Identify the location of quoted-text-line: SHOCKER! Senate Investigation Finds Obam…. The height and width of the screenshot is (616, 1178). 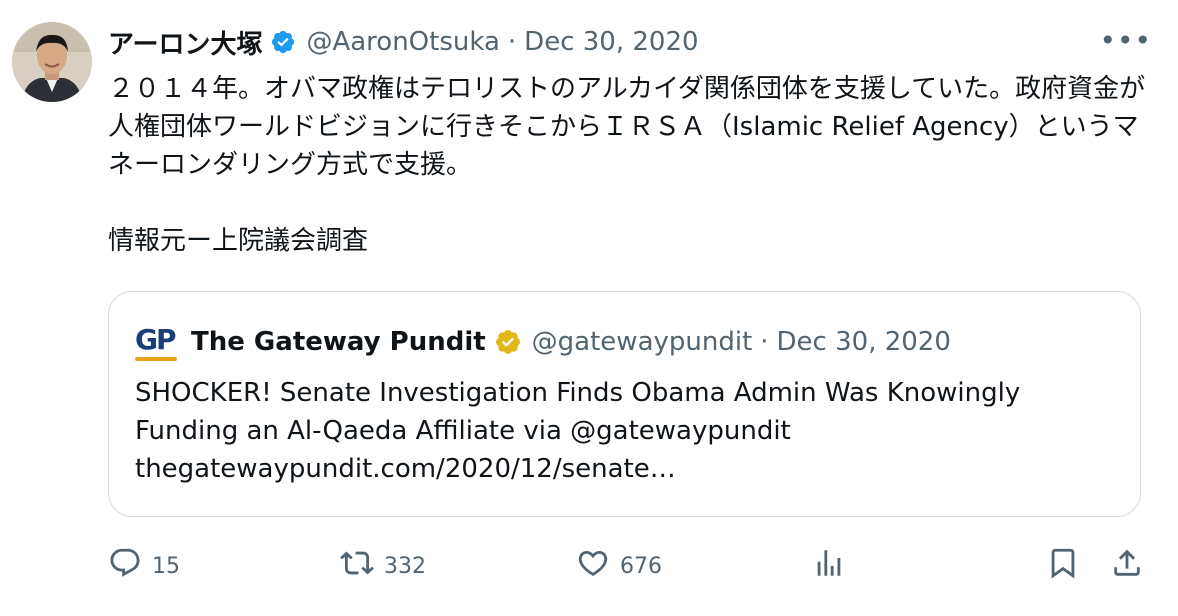
(578, 393).